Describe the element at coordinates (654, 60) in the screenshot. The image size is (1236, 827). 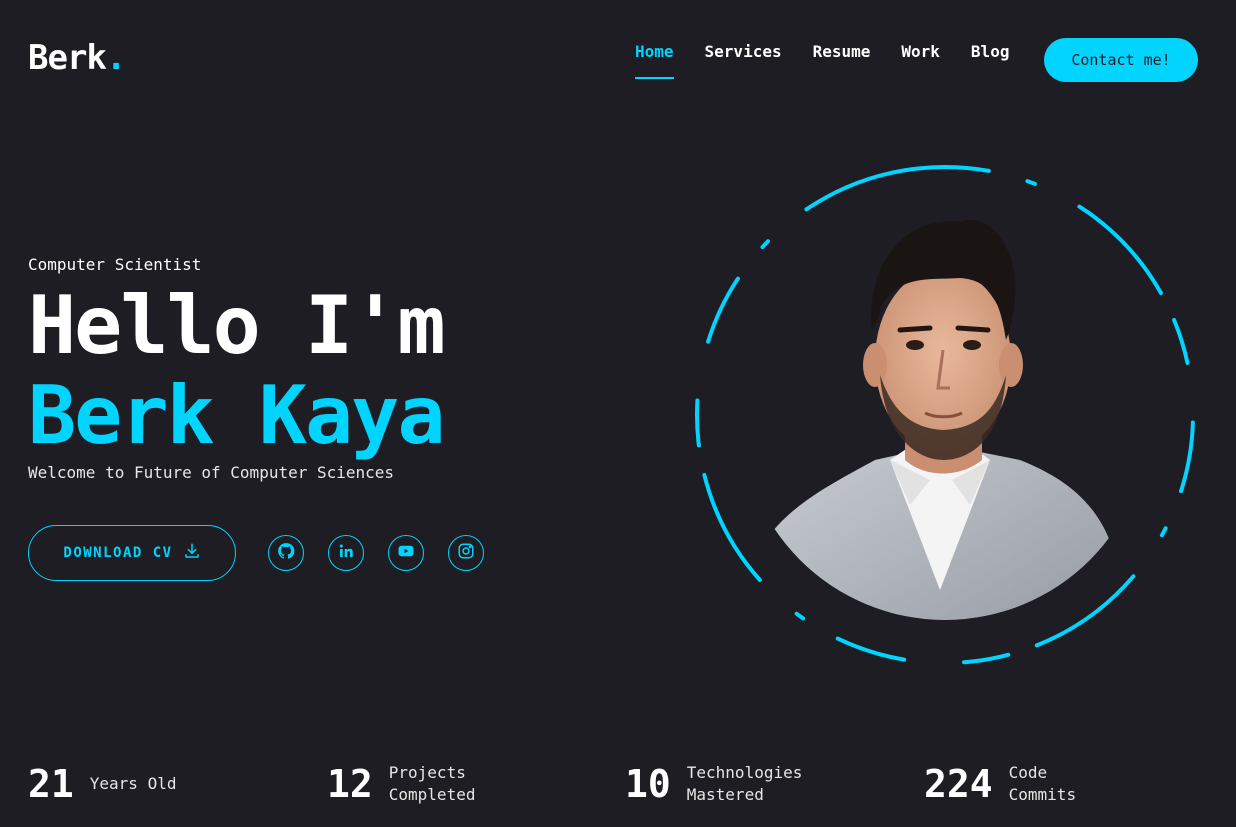
I see `nav-home: Home` at that location.